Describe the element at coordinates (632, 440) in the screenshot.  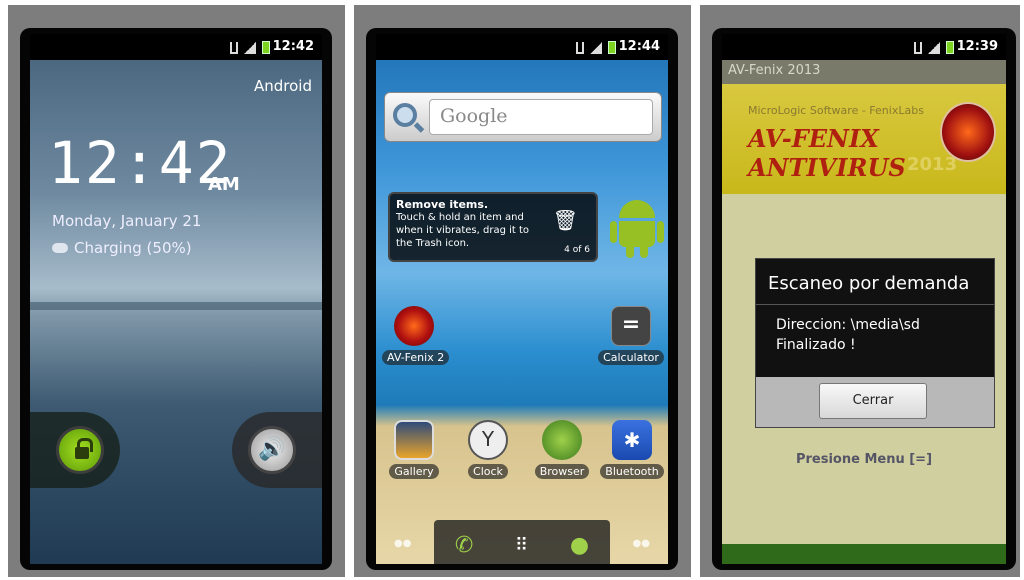
I see `bluetooth-icon: ✱` at that location.